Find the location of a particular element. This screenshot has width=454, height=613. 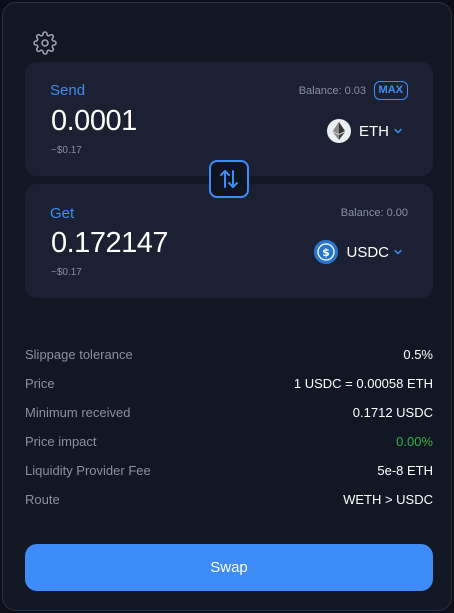

gear-icon is located at coordinates (45, 43).